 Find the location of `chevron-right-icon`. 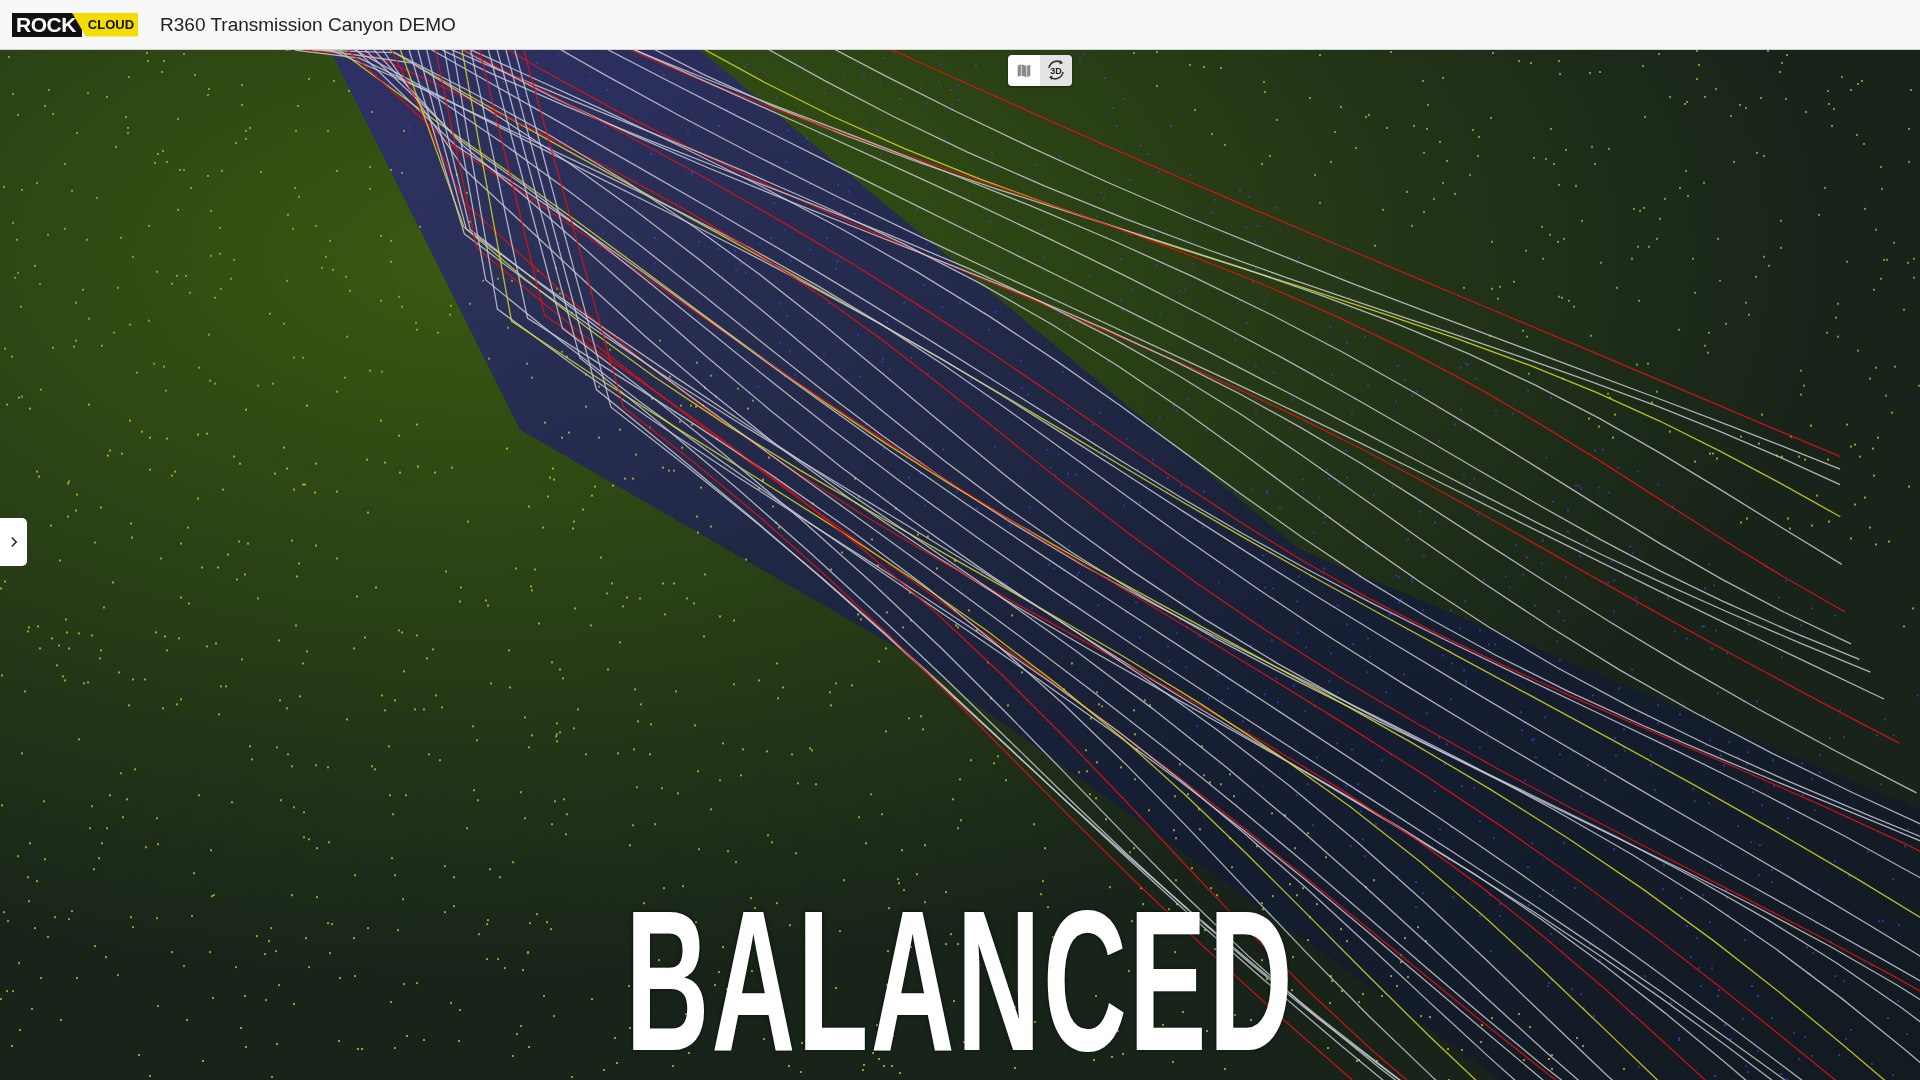

chevron-right-icon is located at coordinates (13, 542).